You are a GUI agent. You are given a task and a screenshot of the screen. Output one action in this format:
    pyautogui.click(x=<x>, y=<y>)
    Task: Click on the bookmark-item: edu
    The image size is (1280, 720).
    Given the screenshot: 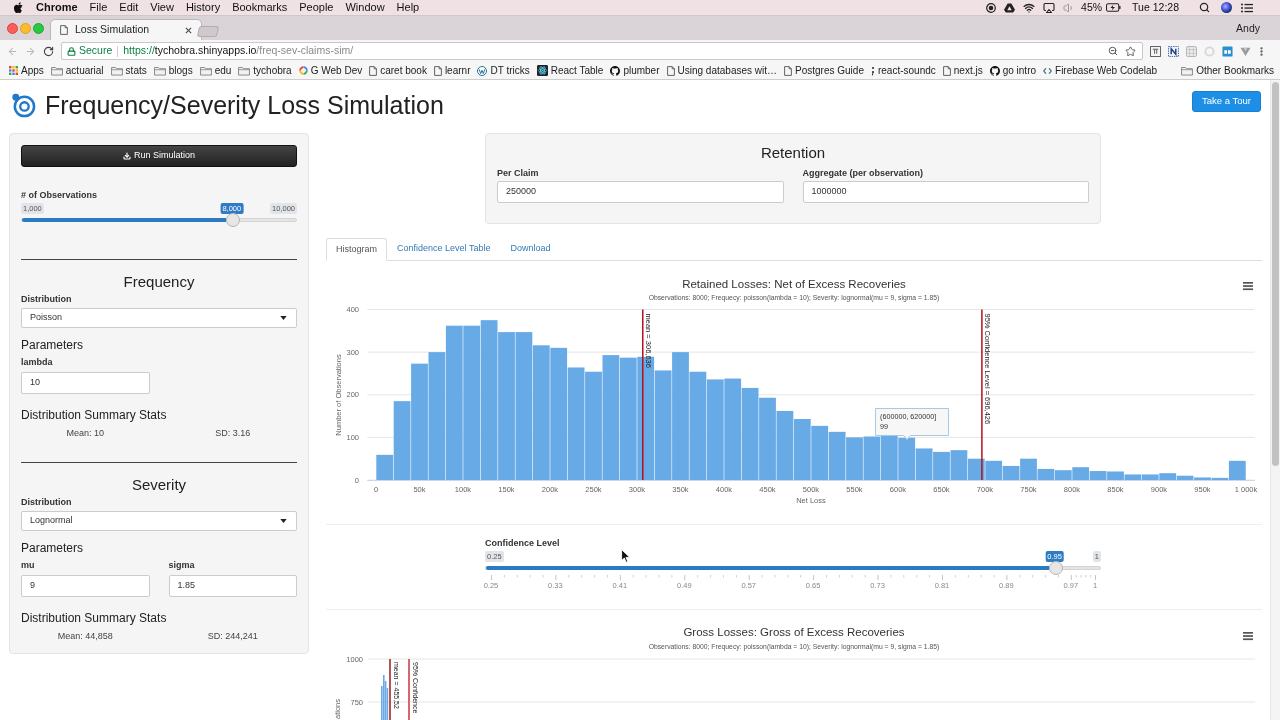 What is the action you would take?
    pyautogui.click(x=223, y=70)
    